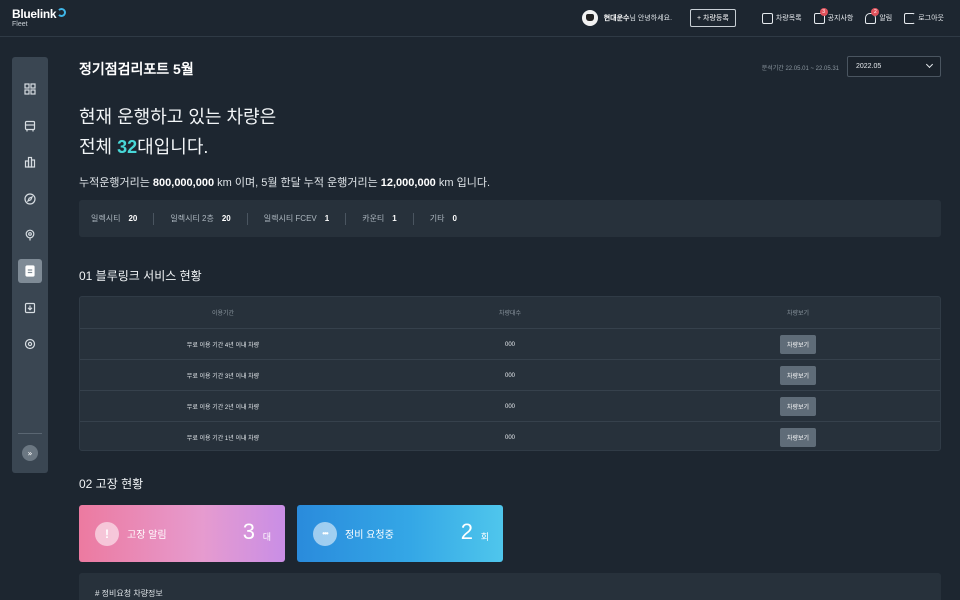 The width and height of the screenshot is (960, 600). I want to click on table-row: 무료 이용 기간 3년 이내 차량 000 차량보기, so click(510, 374).